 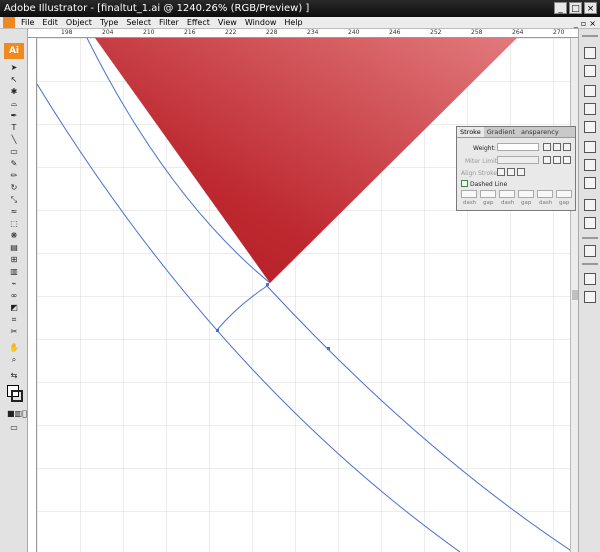 What do you see at coordinates (590, 183) in the screenshot?
I see `transparency-panel-icon` at bounding box center [590, 183].